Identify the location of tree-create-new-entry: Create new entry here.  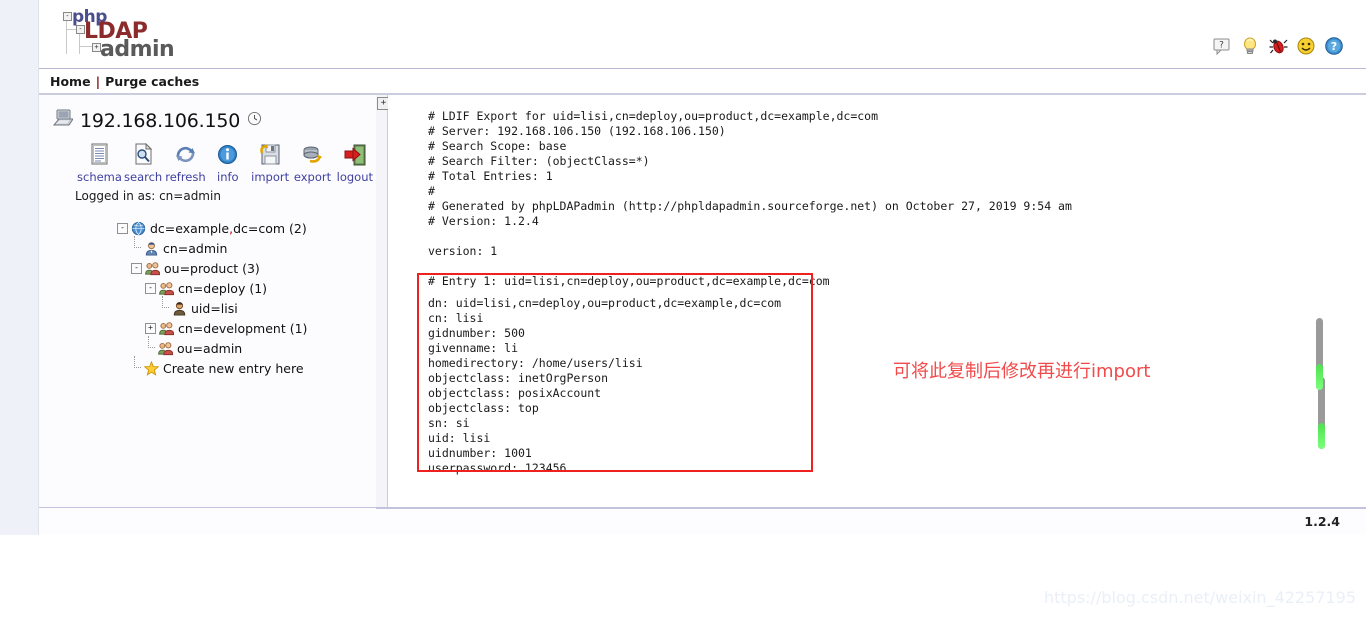
(253, 367).